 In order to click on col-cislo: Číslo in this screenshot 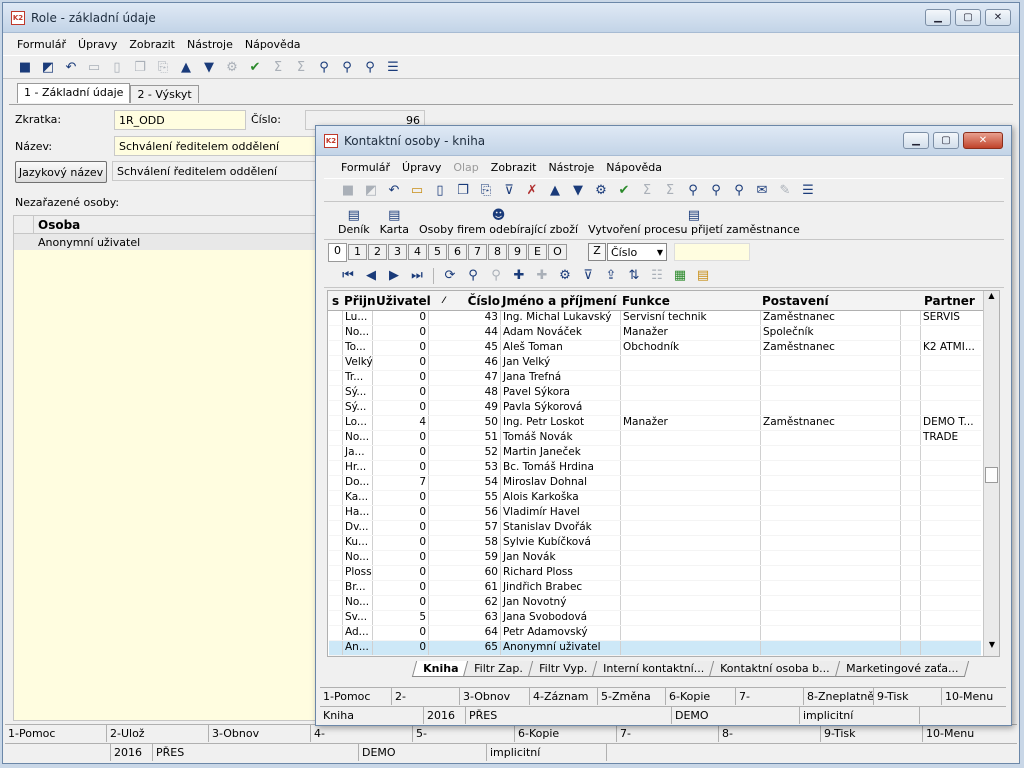, I will do `click(479, 301)`.